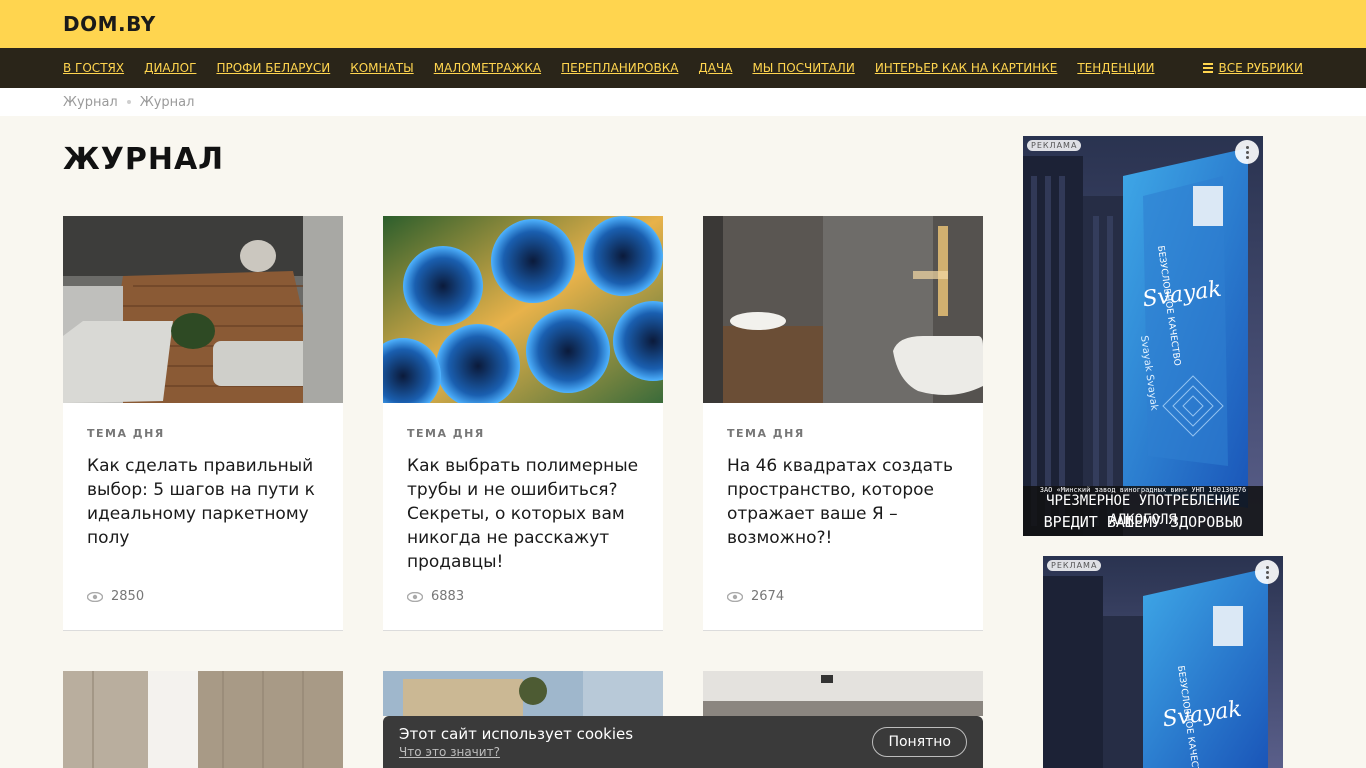 The image size is (1366, 768). I want to click on site-logo: DOM.BY, so click(109, 24).